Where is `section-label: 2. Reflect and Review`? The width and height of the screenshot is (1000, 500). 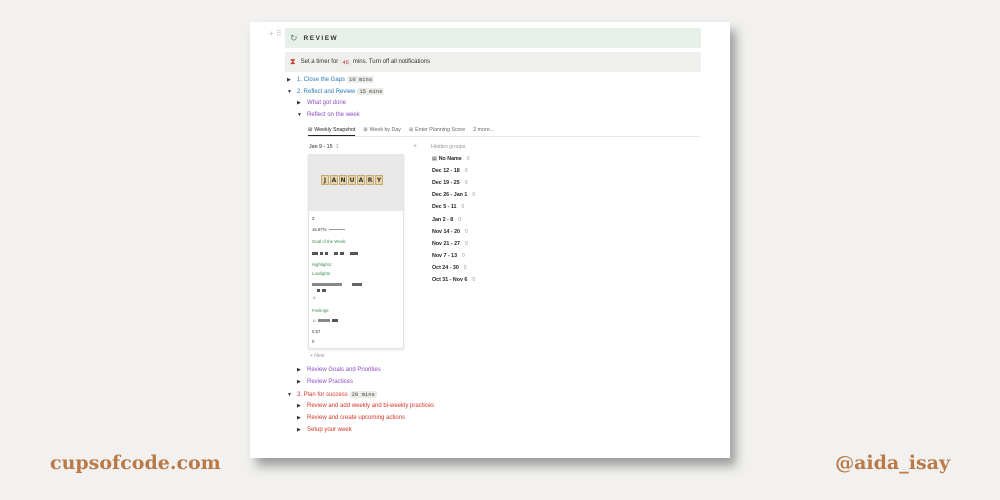 section-label: 2. Reflect and Review is located at coordinates (326, 91).